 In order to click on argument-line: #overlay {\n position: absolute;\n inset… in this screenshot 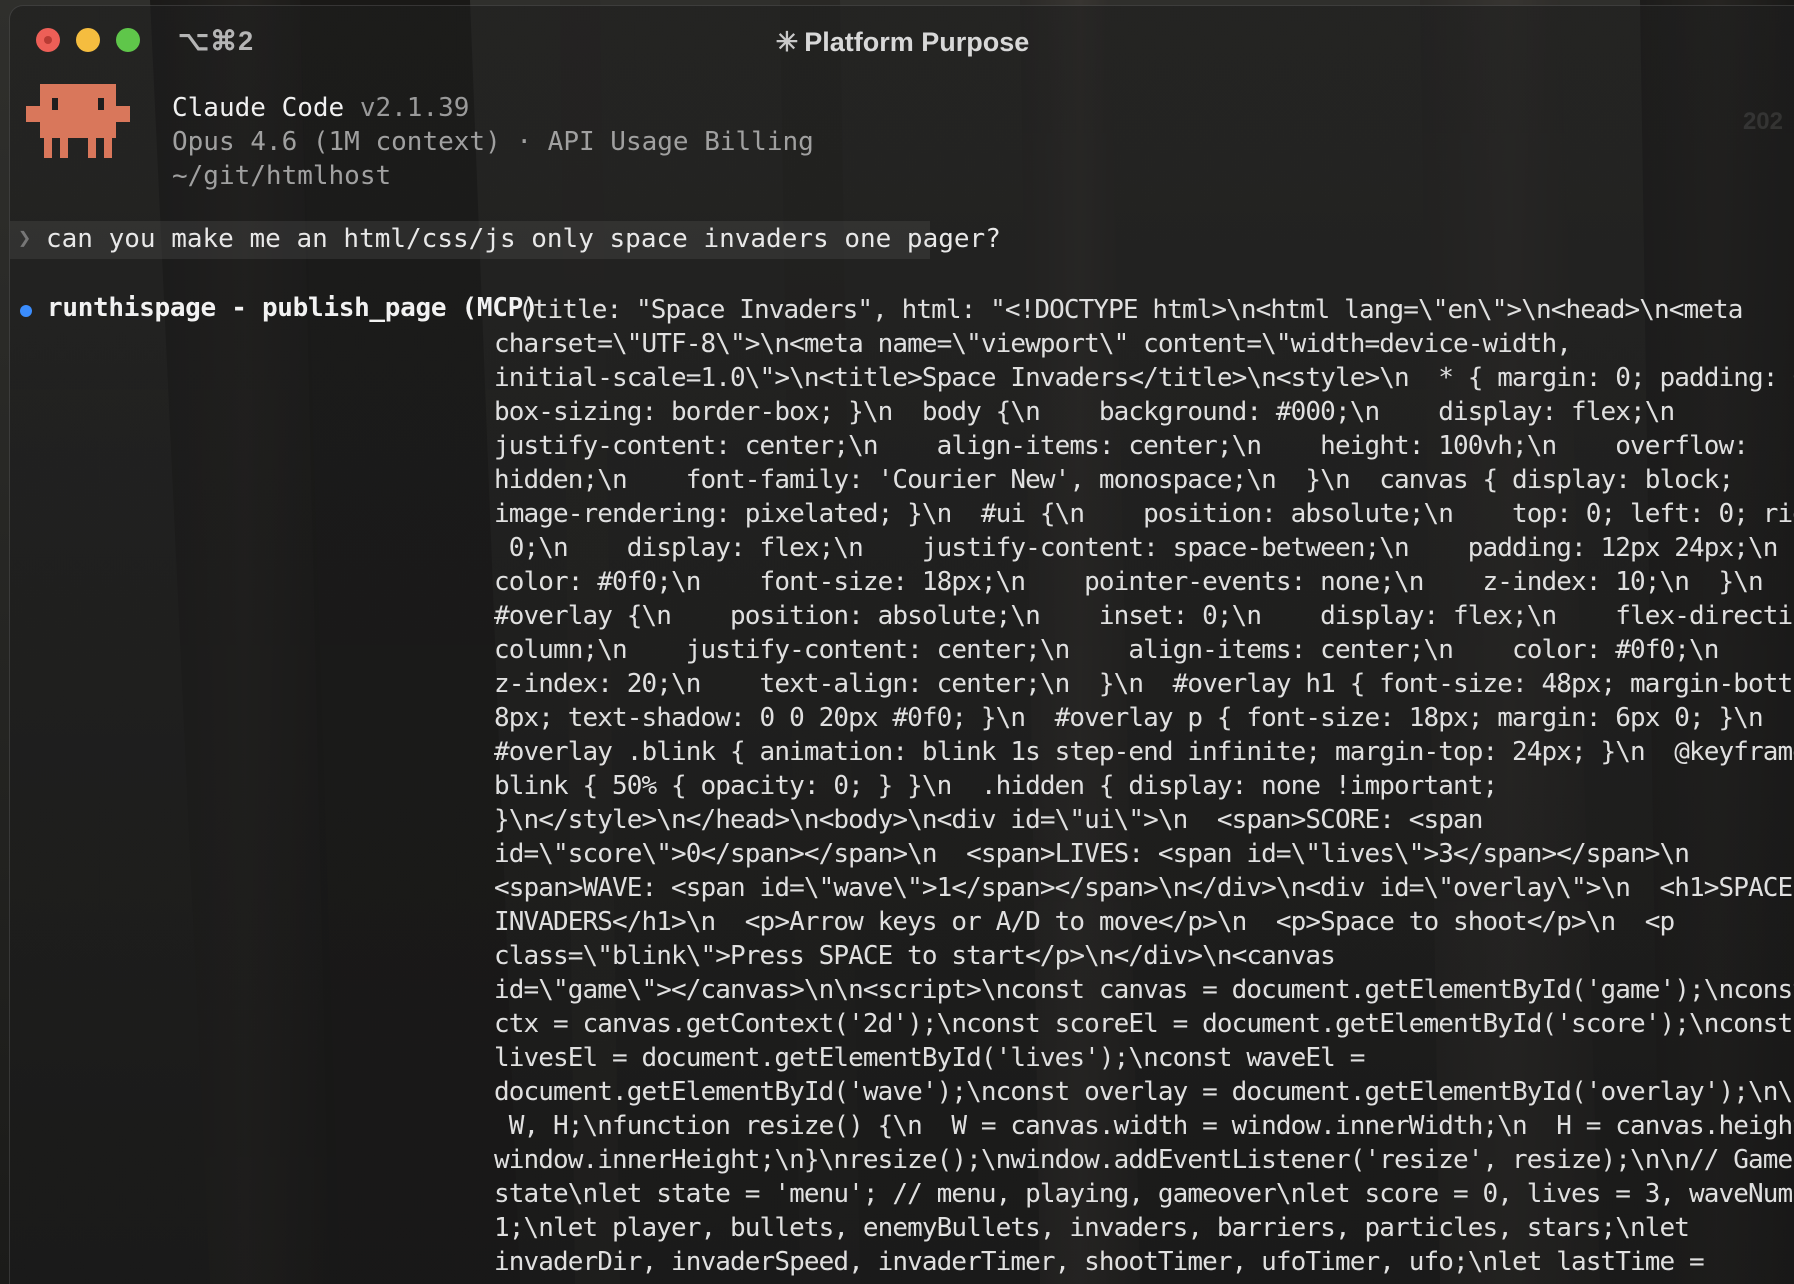, I will do `click(1144, 616)`.